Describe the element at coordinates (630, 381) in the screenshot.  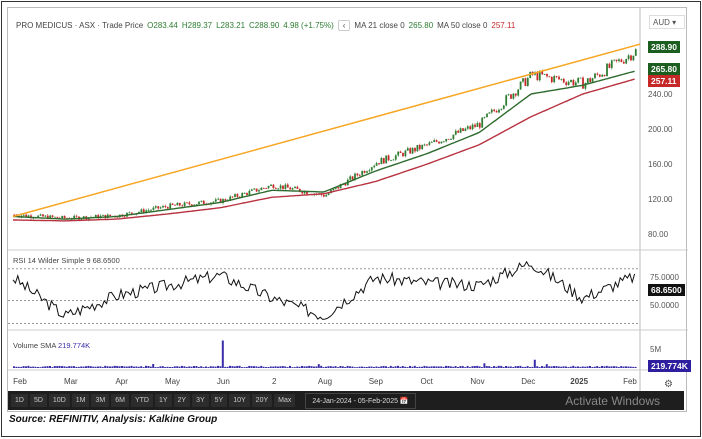
I see `x-axis-tick: Feb` at that location.